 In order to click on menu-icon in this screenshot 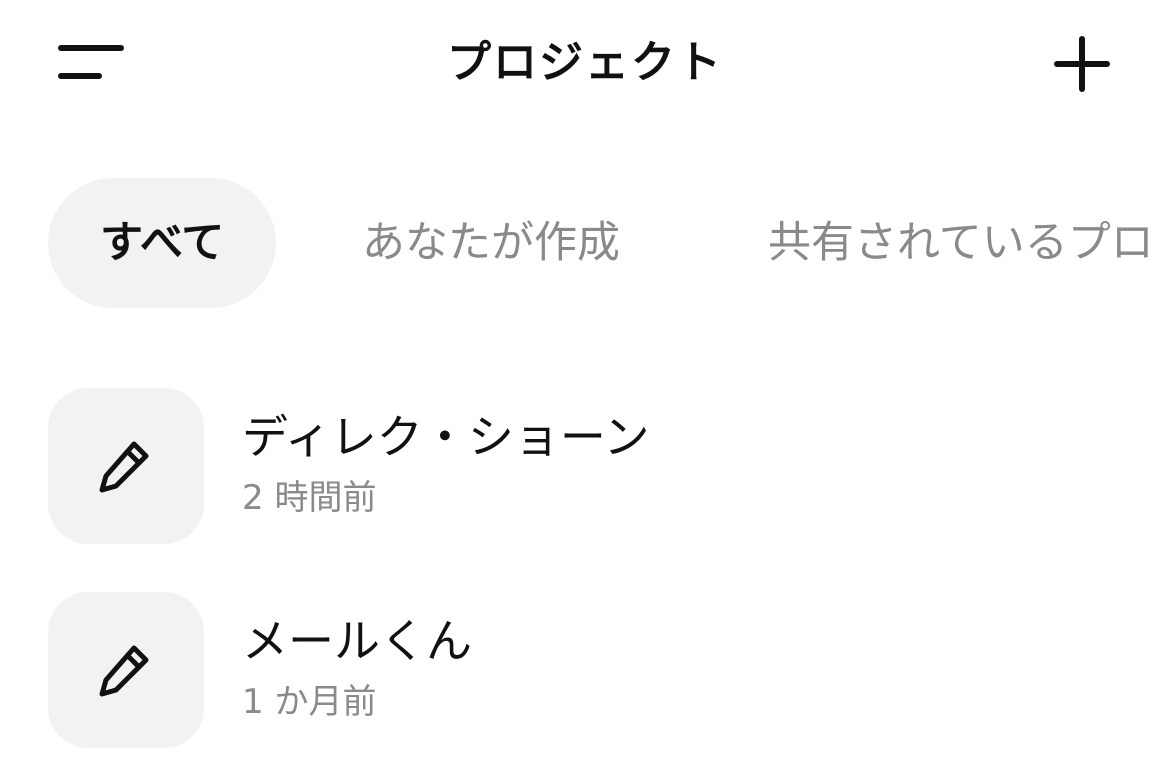, I will do `click(91, 62)`.